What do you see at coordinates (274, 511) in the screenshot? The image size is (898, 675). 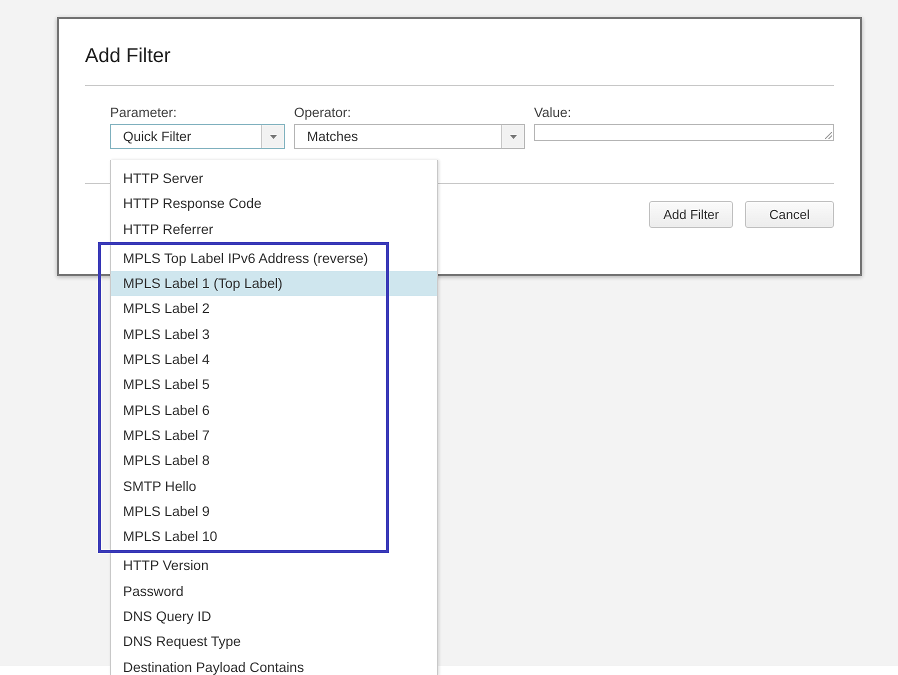 I see `dropdown-option: MPLS Label 9` at bounding box center [274, 511].